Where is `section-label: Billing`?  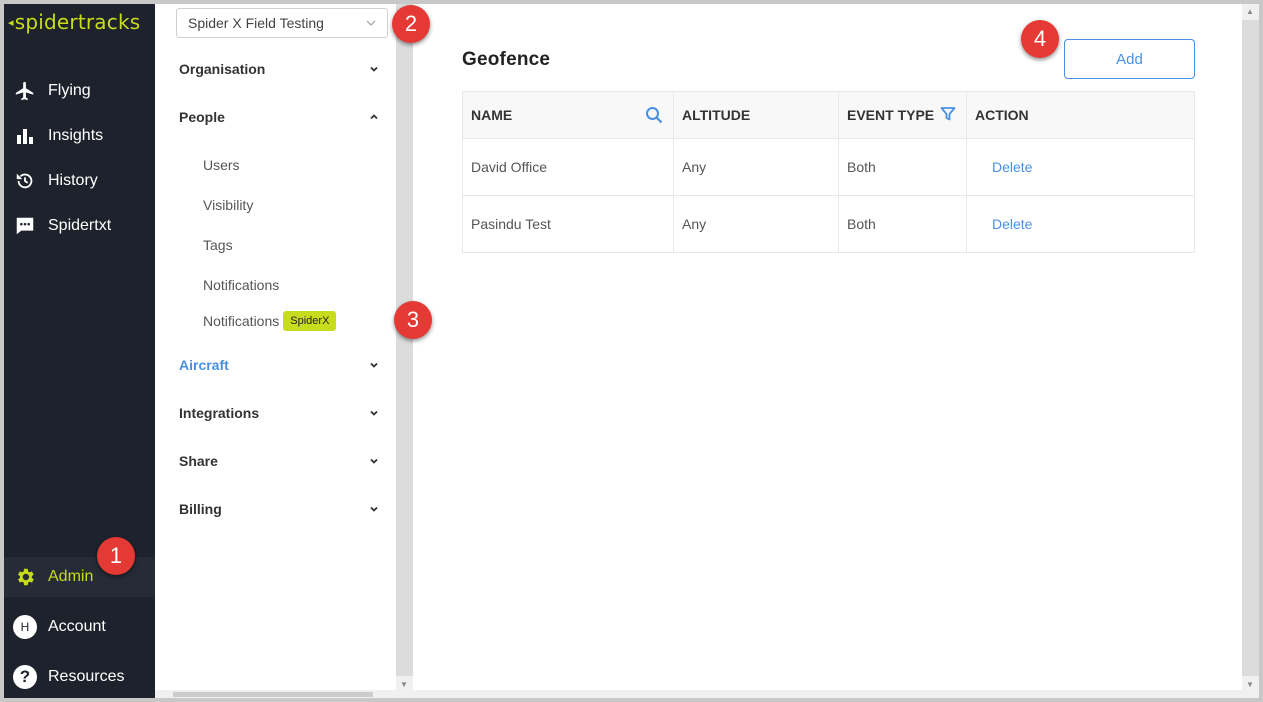
section-label: Billing is located at coordinates (200, 509).